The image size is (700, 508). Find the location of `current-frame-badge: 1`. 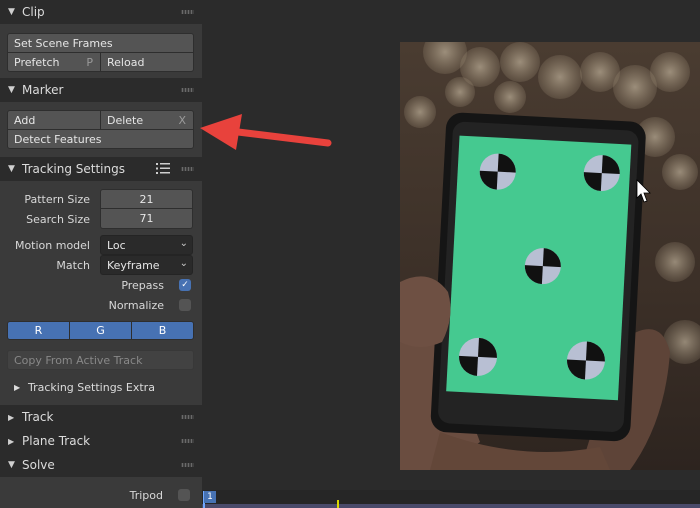

current-frame-badge: 1 is located at coordinates (210, 497).